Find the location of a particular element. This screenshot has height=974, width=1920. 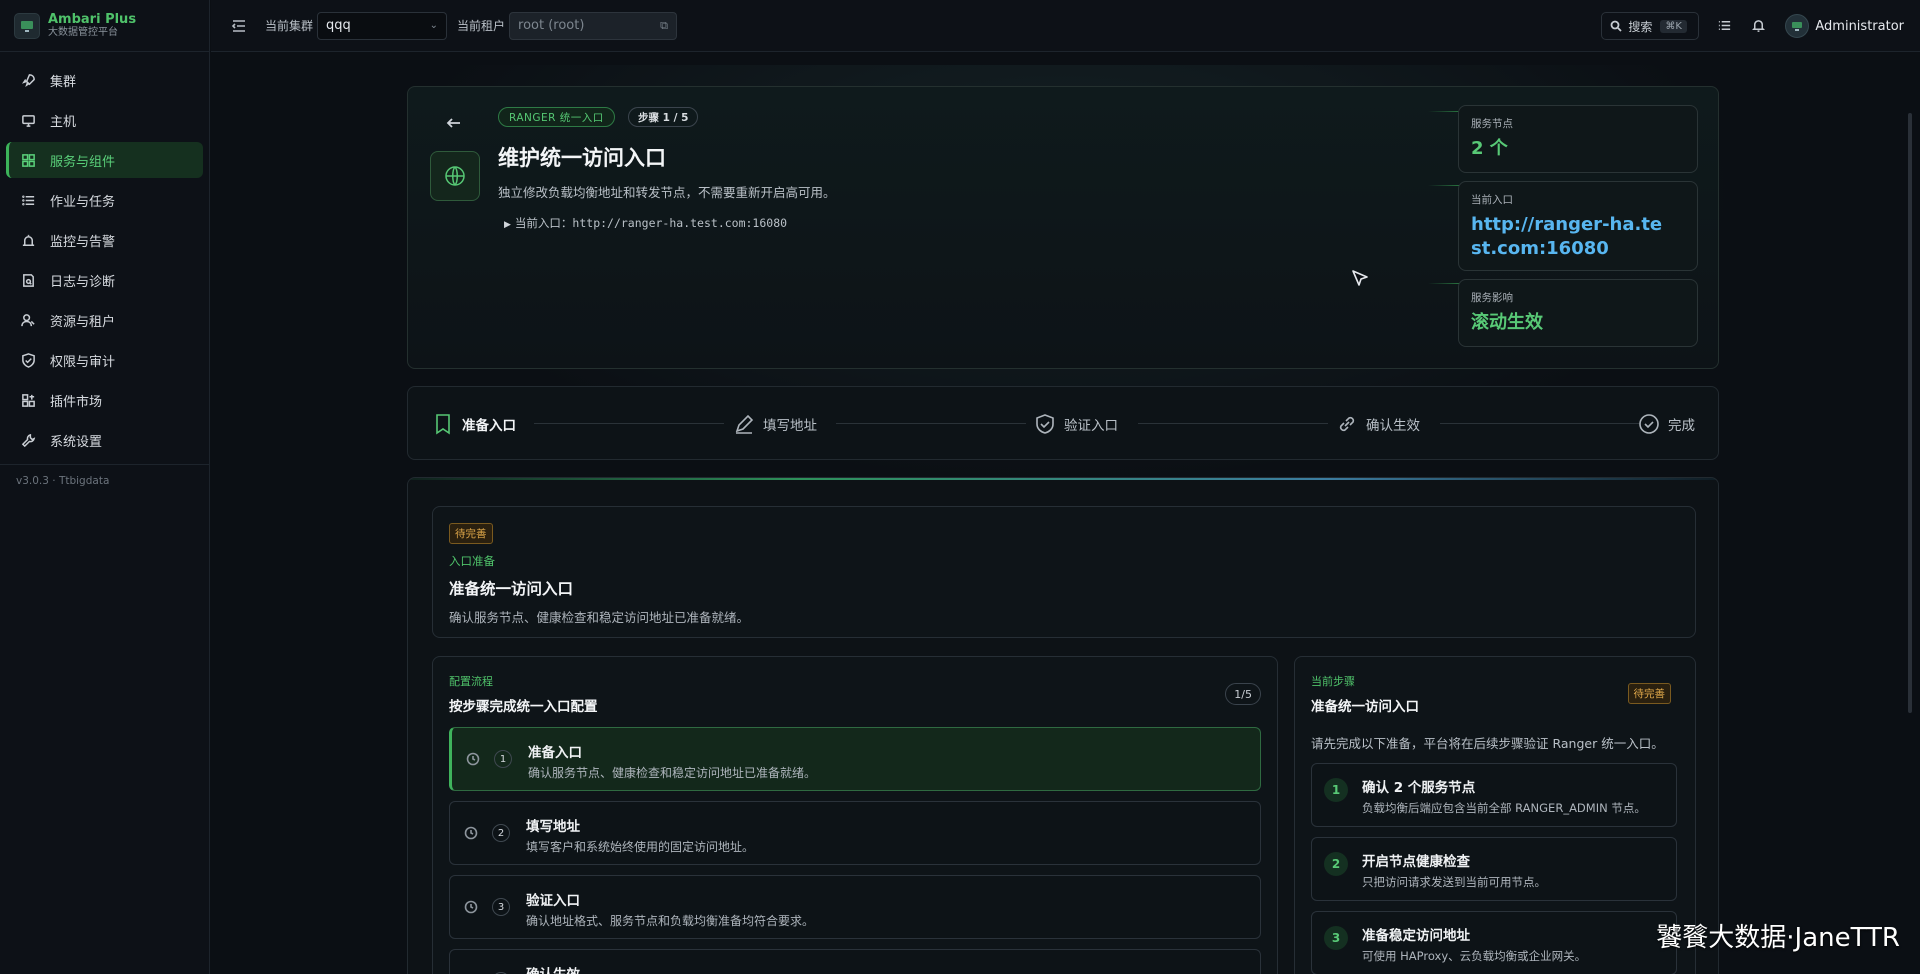

brand-logo-icon is located at coordinates (27, 25).